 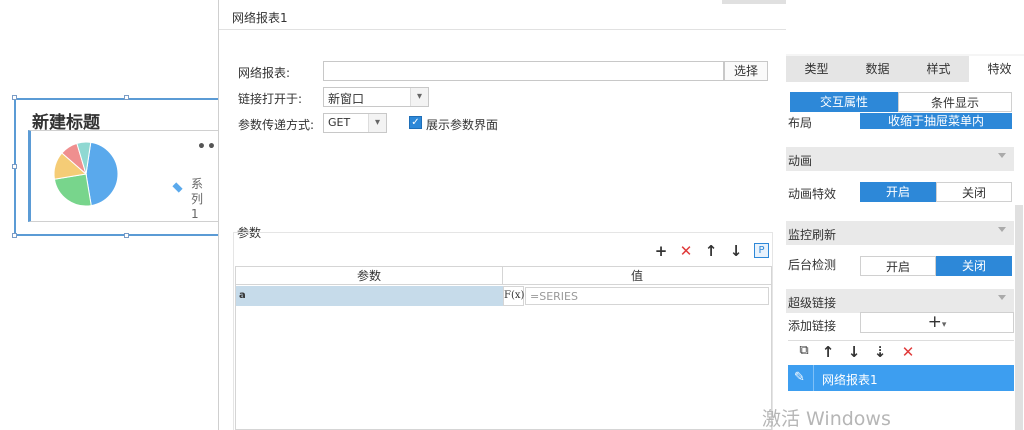 I want to click on animation-off-toggle: 关闭, so click(x=974, y=192).